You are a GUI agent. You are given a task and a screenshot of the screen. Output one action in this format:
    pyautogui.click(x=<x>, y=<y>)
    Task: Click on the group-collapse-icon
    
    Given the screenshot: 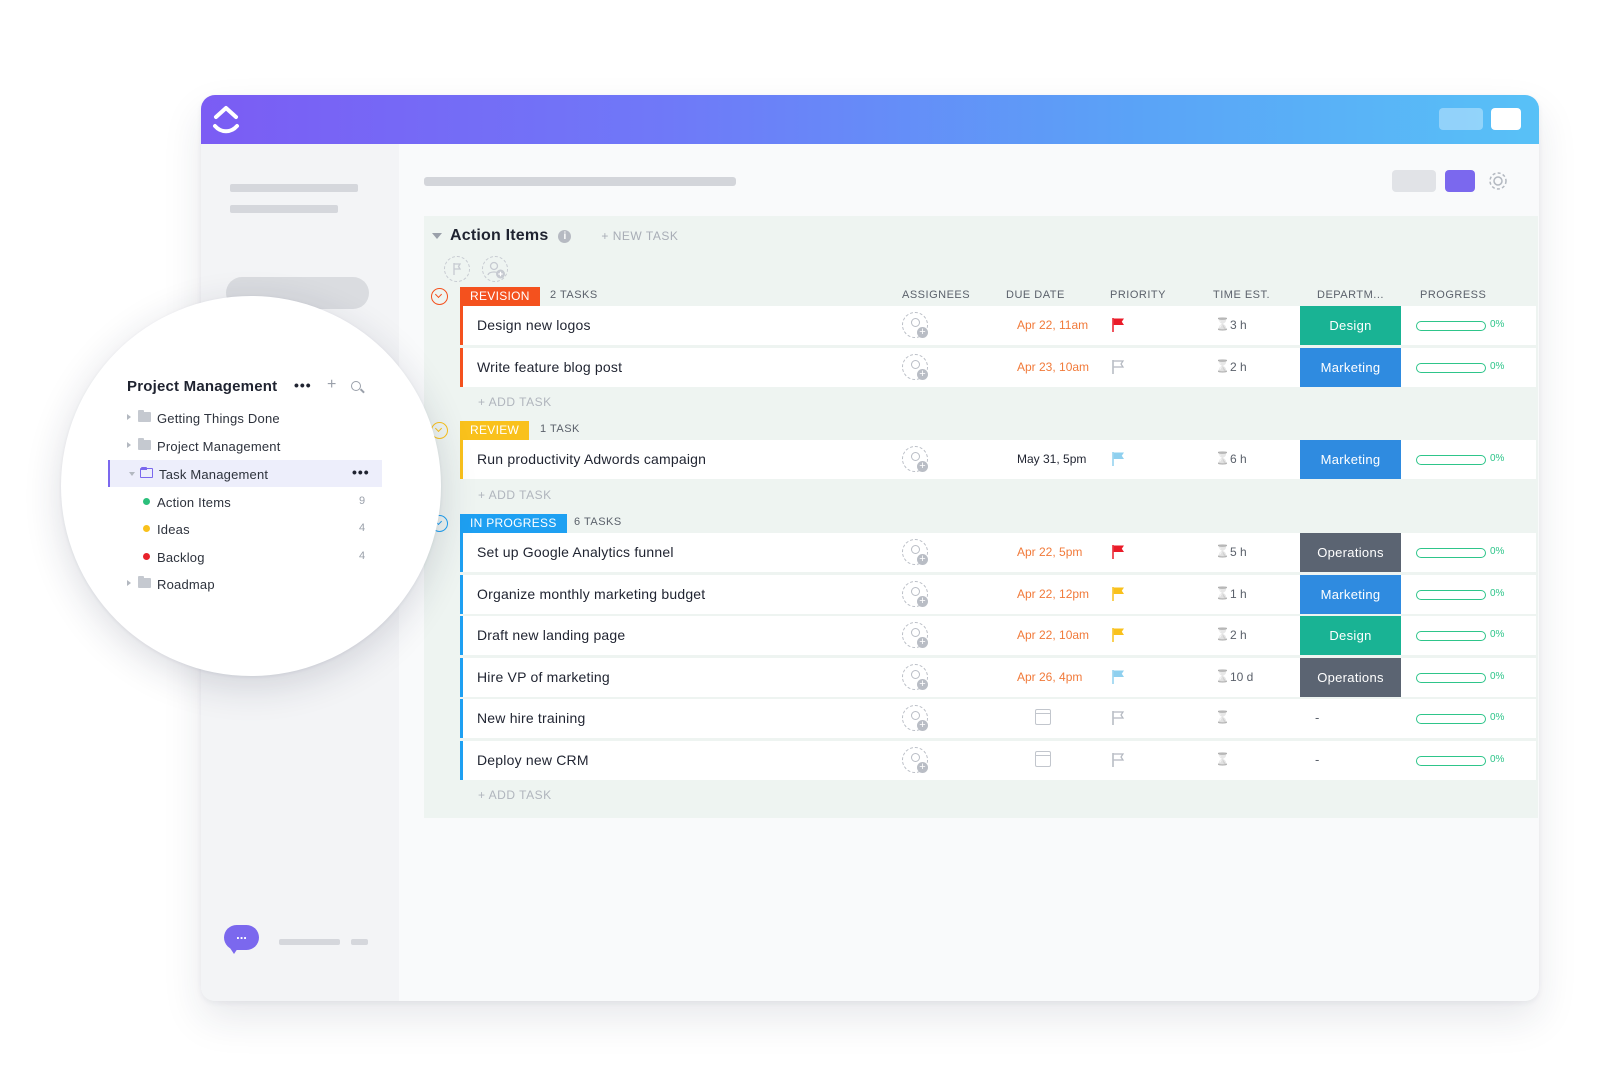 What is the action you would take?
    pyautogui.click(x=439, y=296)
    